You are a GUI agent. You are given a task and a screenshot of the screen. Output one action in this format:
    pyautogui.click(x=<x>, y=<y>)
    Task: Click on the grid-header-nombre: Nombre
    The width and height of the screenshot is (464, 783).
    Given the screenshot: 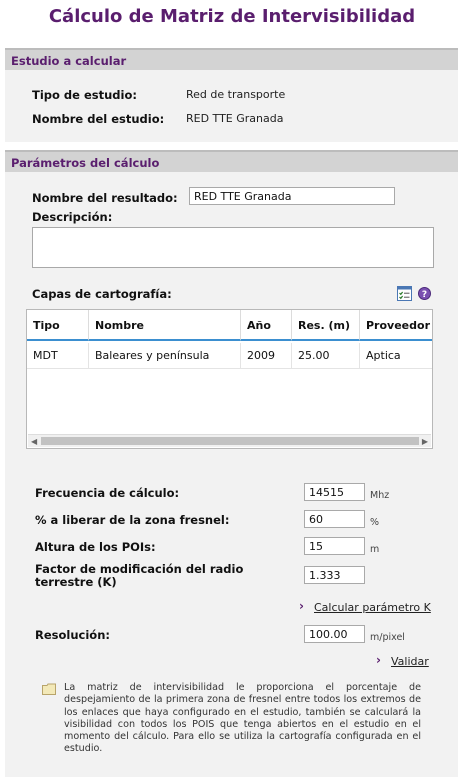 What is the action you would take?
    pyautogui.click(x=165, y=325)
    